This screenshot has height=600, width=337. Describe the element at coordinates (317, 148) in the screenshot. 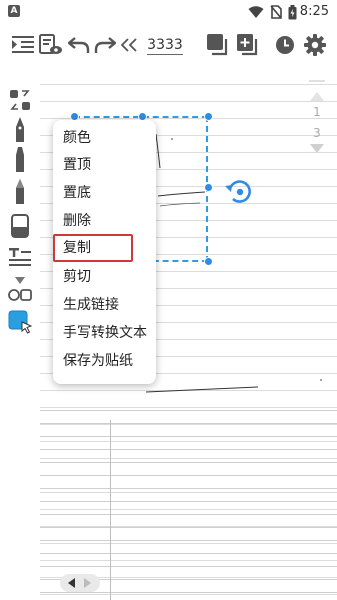

I see `page-down-icon` at that location.